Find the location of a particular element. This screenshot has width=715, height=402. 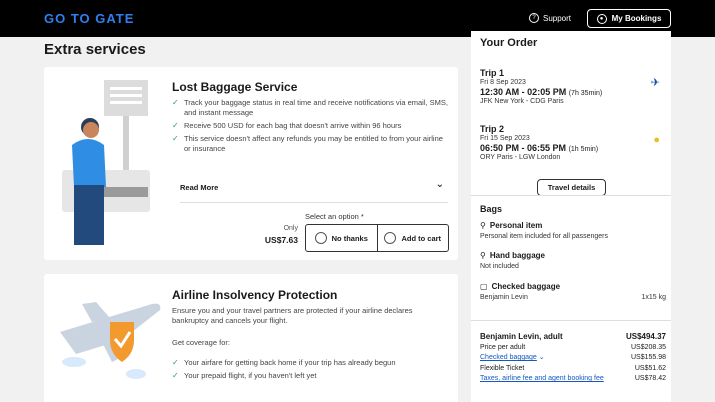

support-label: Support is located at coordinates (557, 18).